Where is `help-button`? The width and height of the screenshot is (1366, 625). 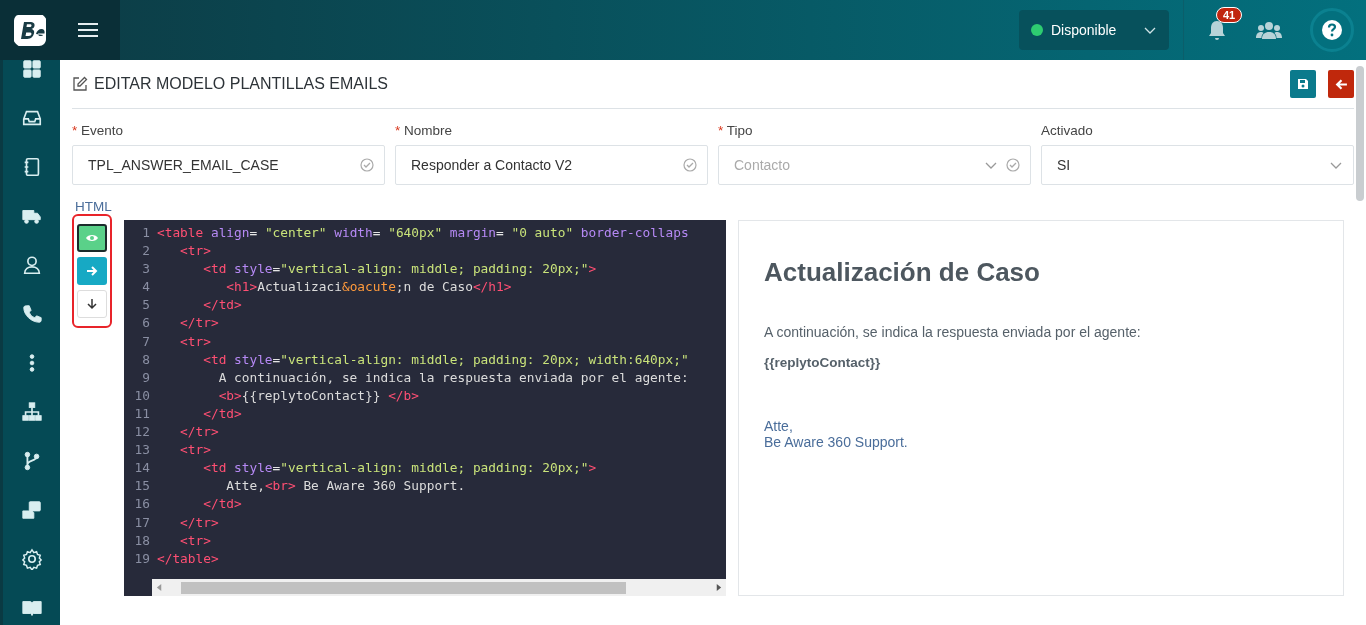 help-button is located at coordinates (1332, 30).